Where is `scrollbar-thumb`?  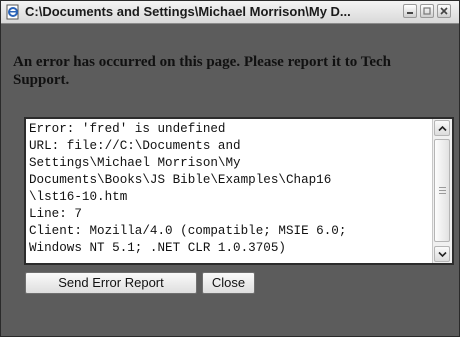
scrollbar-thumb is located at coordinates (442, 190).